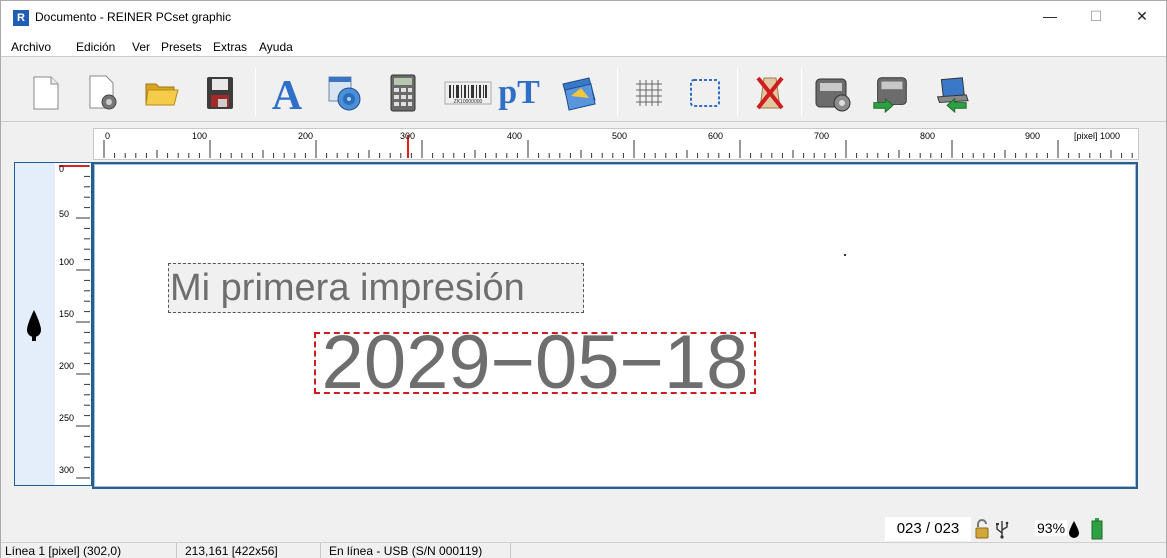 This screenshot has width=1167, height=558. I want to click on delete-cross-icon, so click(770, 93).